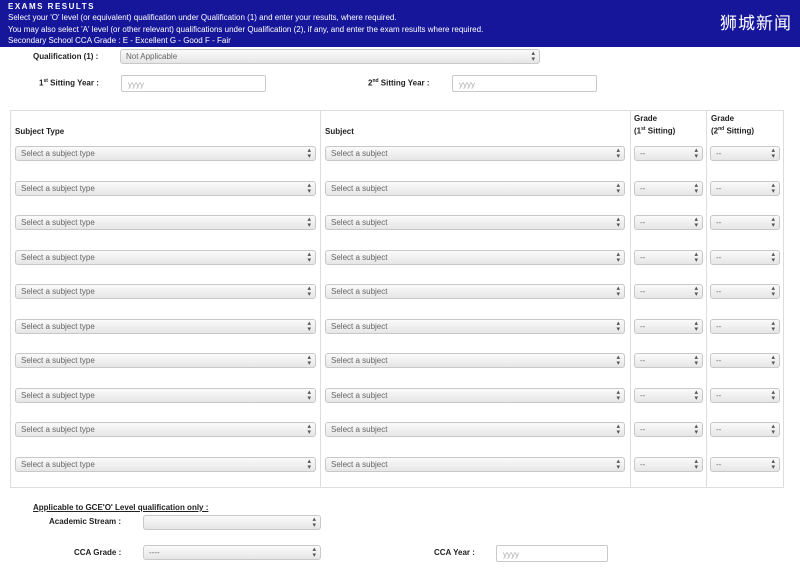  Describe the element at coordinates (330, 56) in the screenshot. I see `qualification-select: Not Applicable ▴ ▾` at that location.